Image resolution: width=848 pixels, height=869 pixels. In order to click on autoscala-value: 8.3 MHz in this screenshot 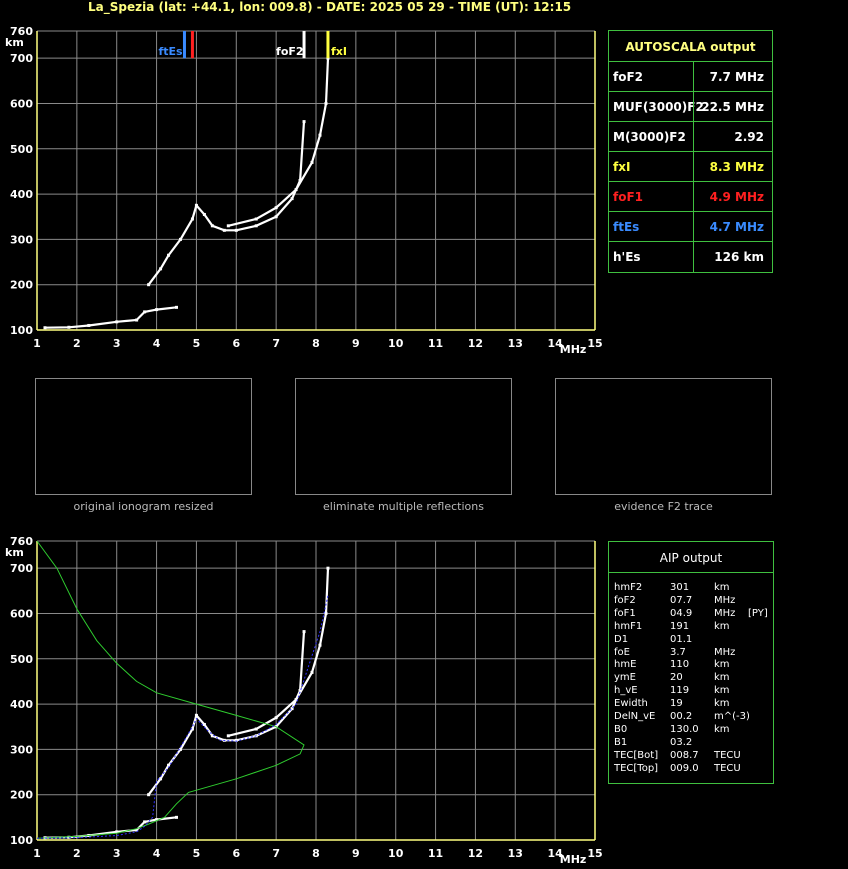, I will do `click(736, 167)`.